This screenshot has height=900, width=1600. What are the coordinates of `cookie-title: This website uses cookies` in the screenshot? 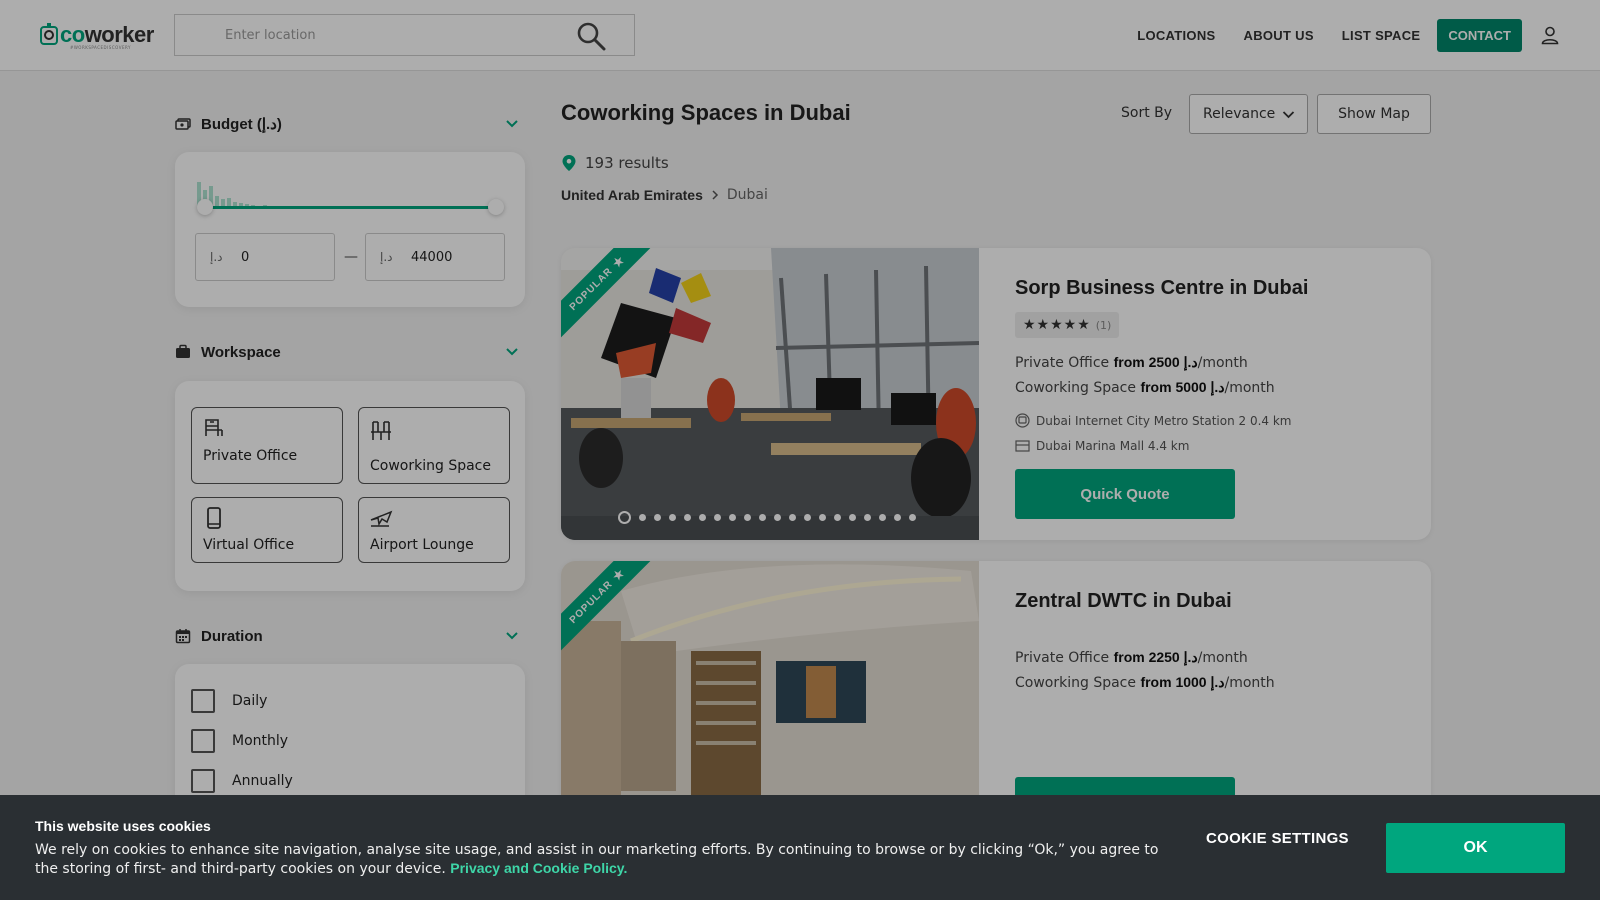 It's located at (123, 826).